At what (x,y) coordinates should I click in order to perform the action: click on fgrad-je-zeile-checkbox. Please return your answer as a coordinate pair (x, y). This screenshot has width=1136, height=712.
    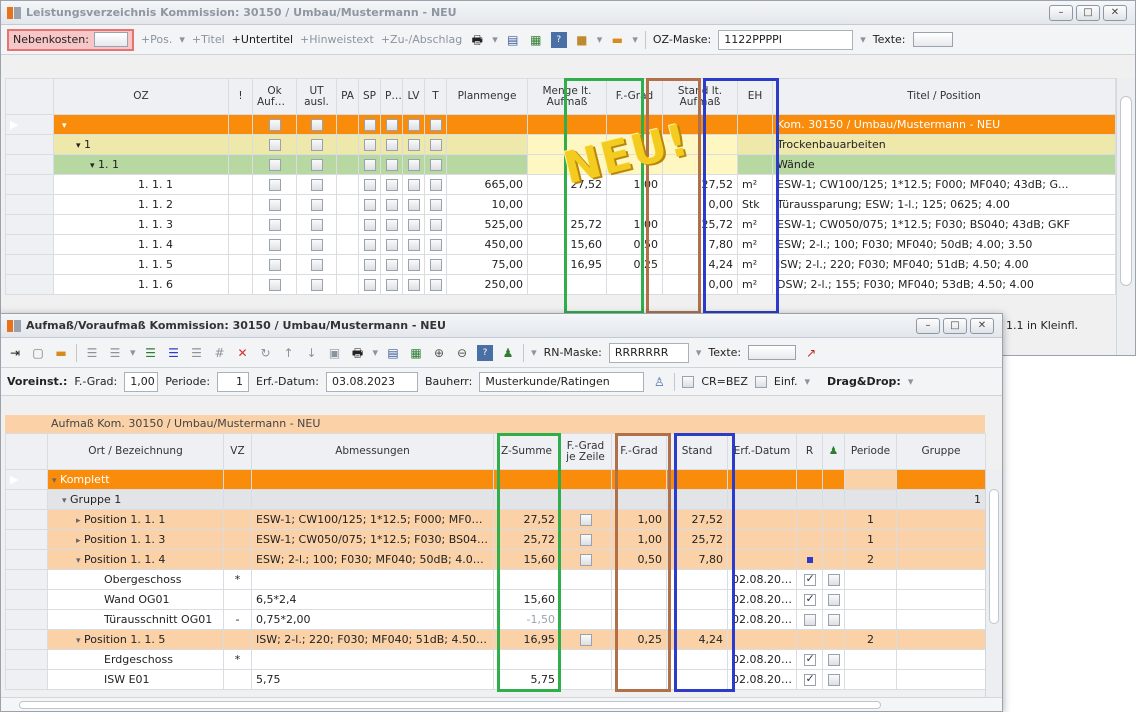
    Looking at the image, I should click on (585, 520).